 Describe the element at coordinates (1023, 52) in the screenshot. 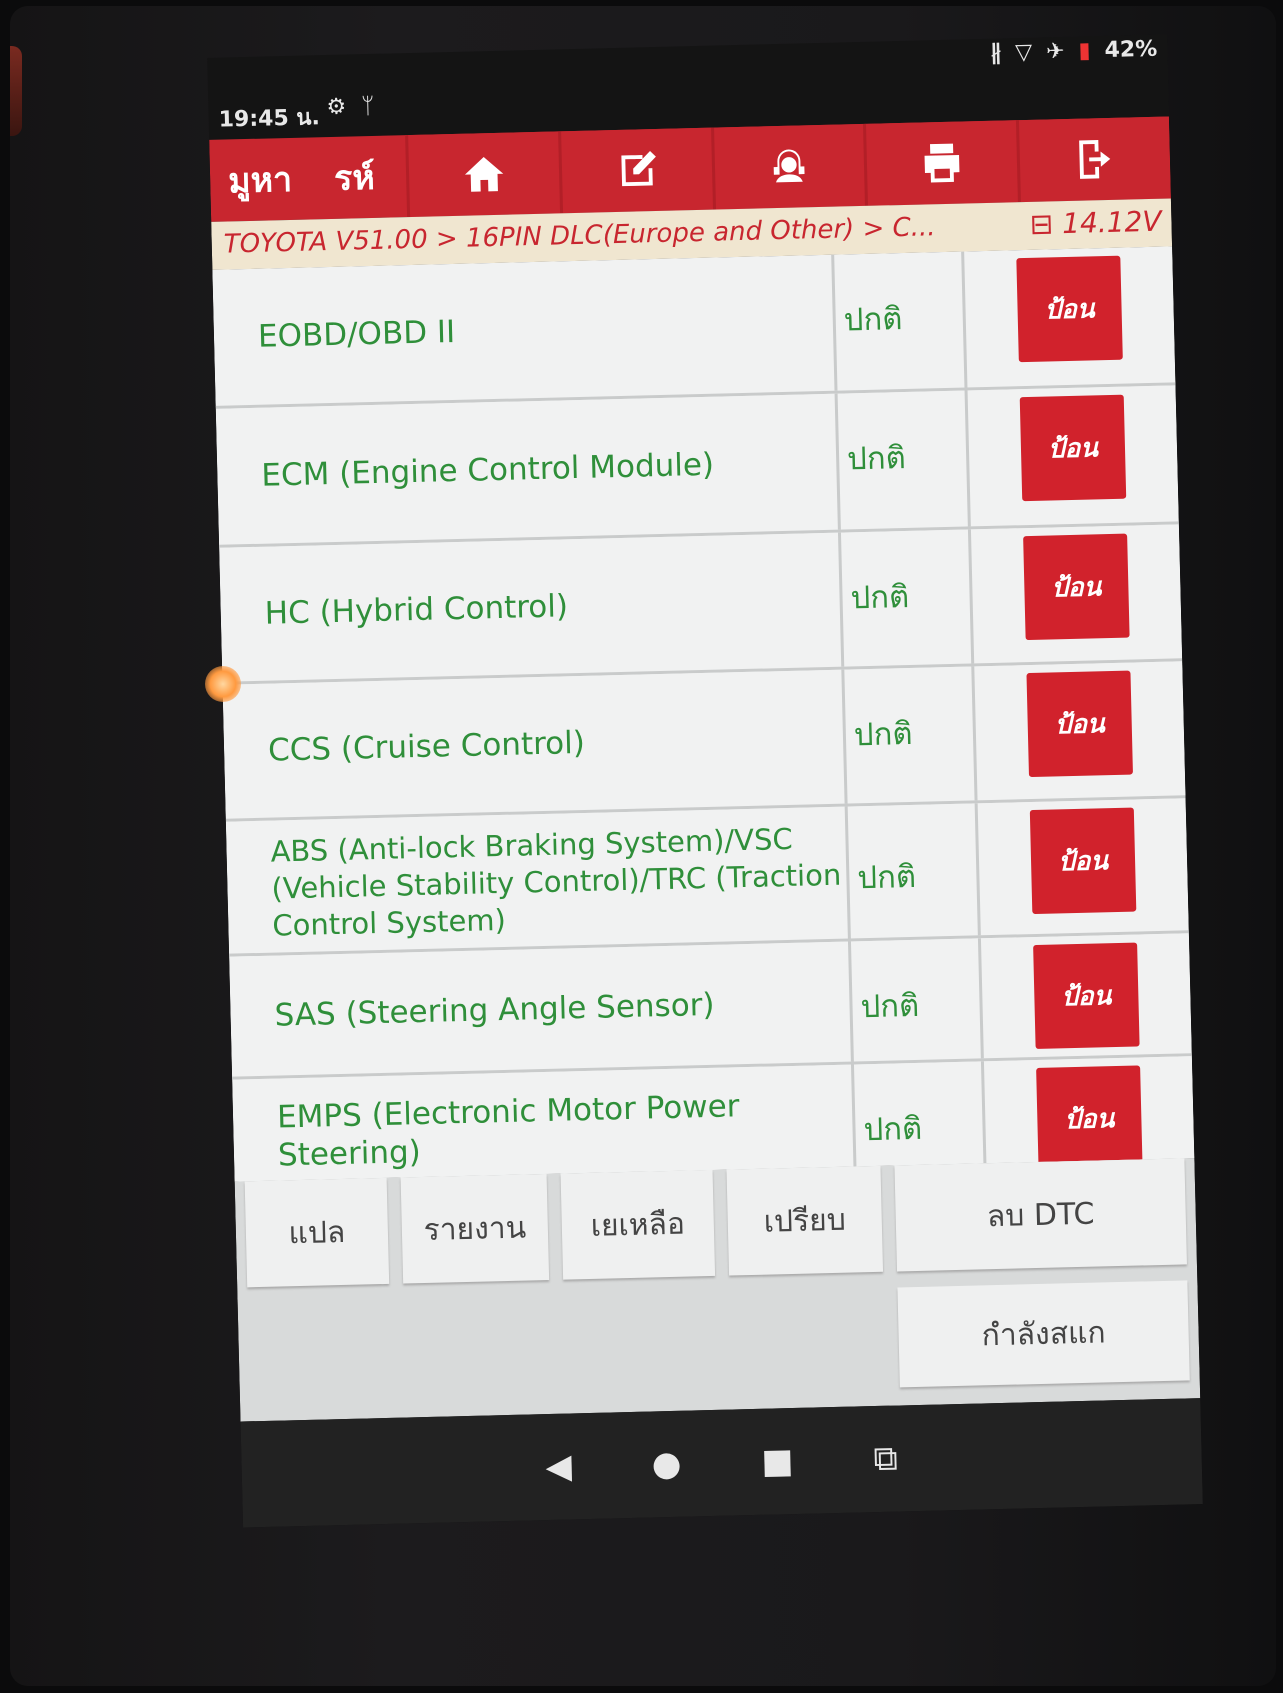

I see `wifi-icon: ▽` at that location.